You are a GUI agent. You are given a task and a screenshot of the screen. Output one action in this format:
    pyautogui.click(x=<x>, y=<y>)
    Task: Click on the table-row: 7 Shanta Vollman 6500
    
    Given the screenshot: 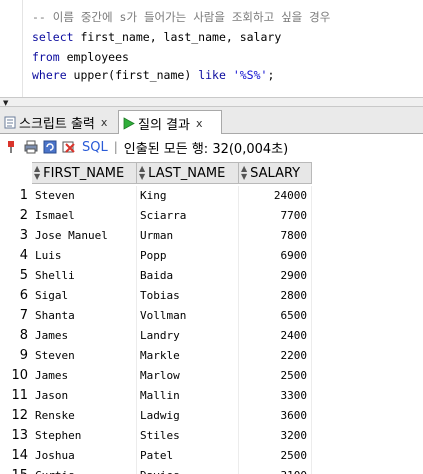 What is the action you would take?
    pyautogui.click(x=156, y=316)
    